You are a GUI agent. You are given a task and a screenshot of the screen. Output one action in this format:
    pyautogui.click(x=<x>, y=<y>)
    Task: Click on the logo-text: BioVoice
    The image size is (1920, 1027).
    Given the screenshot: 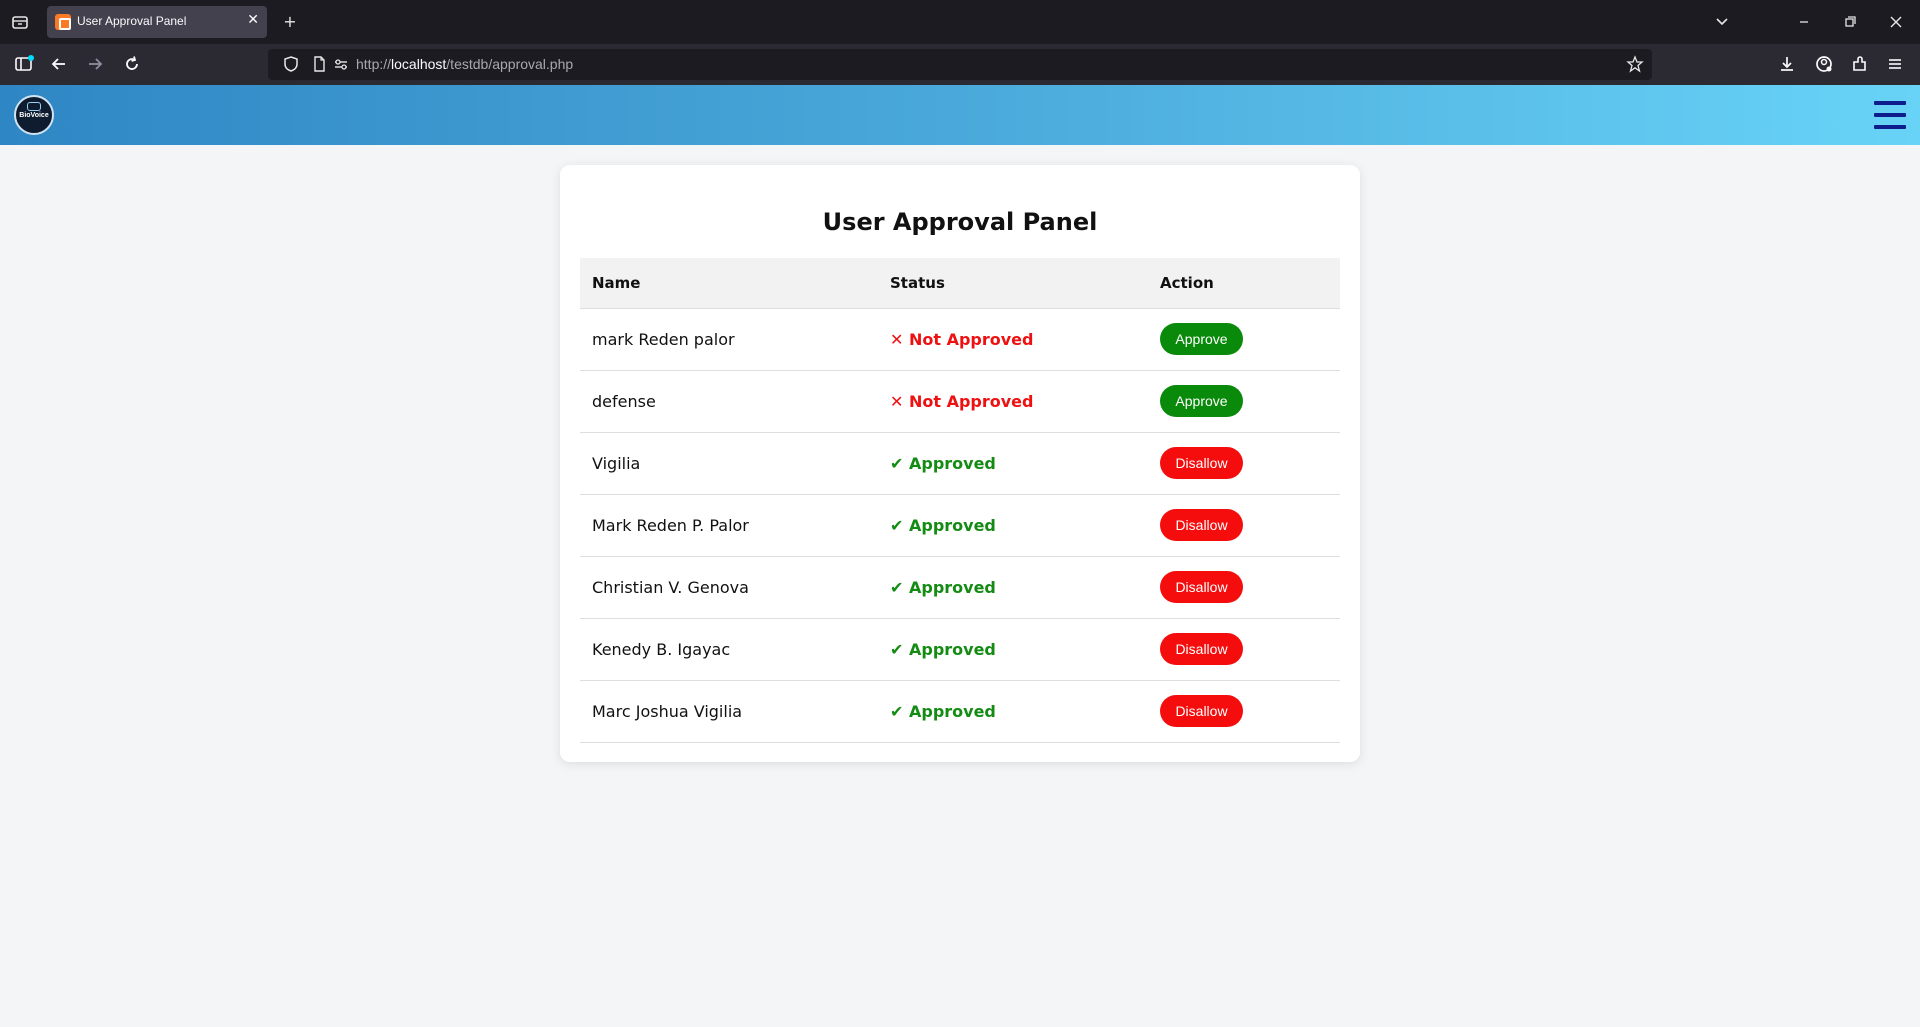 What is the action you would take?
    pyautogui.click(x=34, y=115)
    